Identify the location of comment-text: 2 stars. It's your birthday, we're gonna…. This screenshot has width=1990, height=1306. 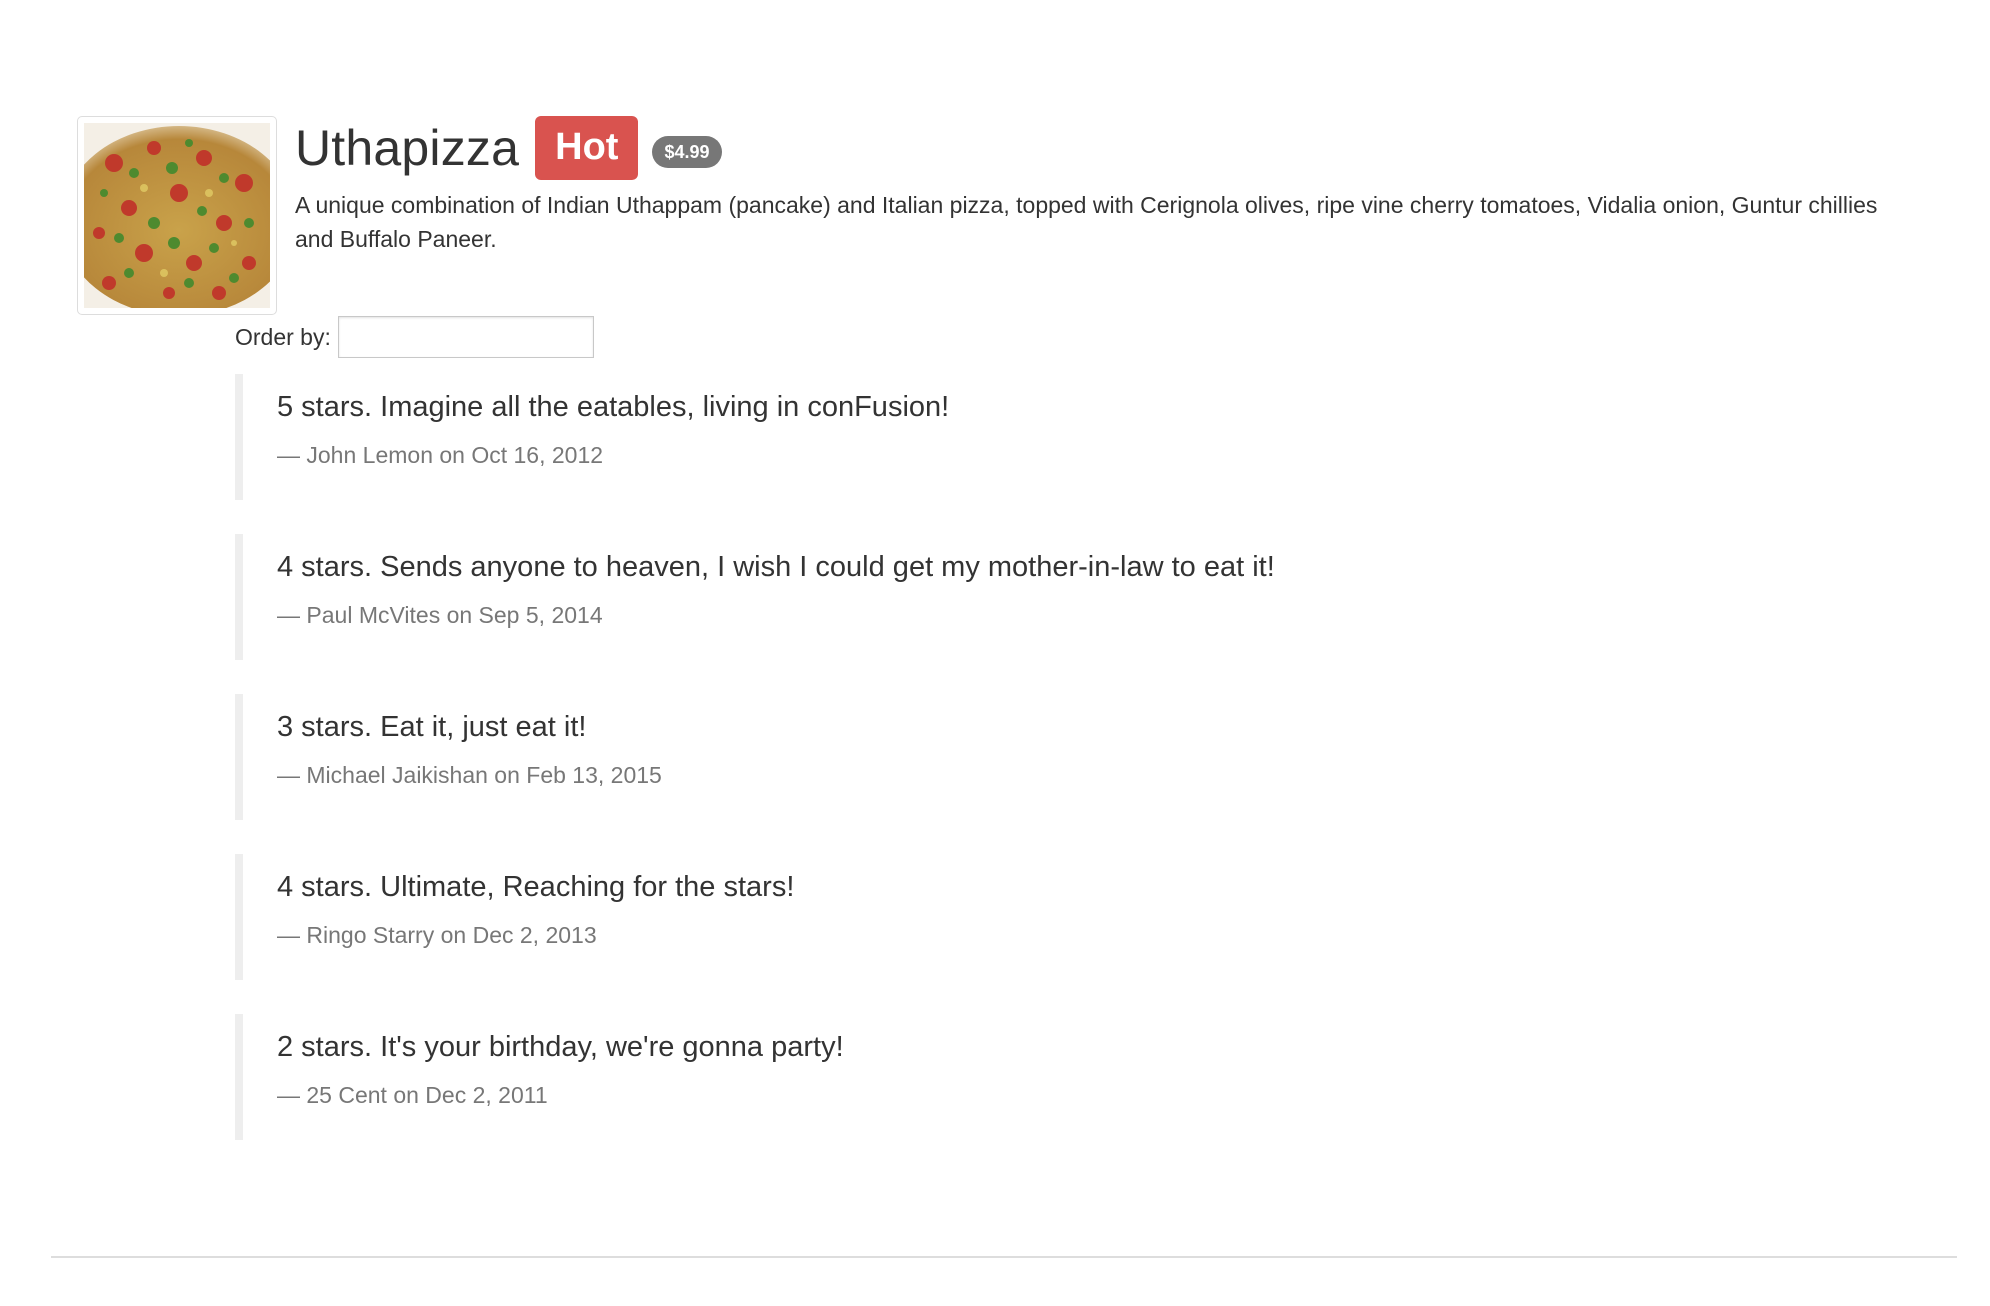
(560, 1047).